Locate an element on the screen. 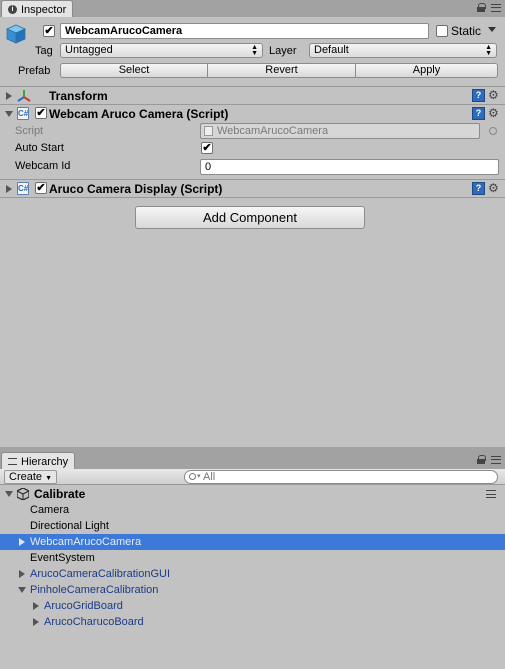  layer-dropdown: Default ▲ ▼ is located at coordinates (403, 50).